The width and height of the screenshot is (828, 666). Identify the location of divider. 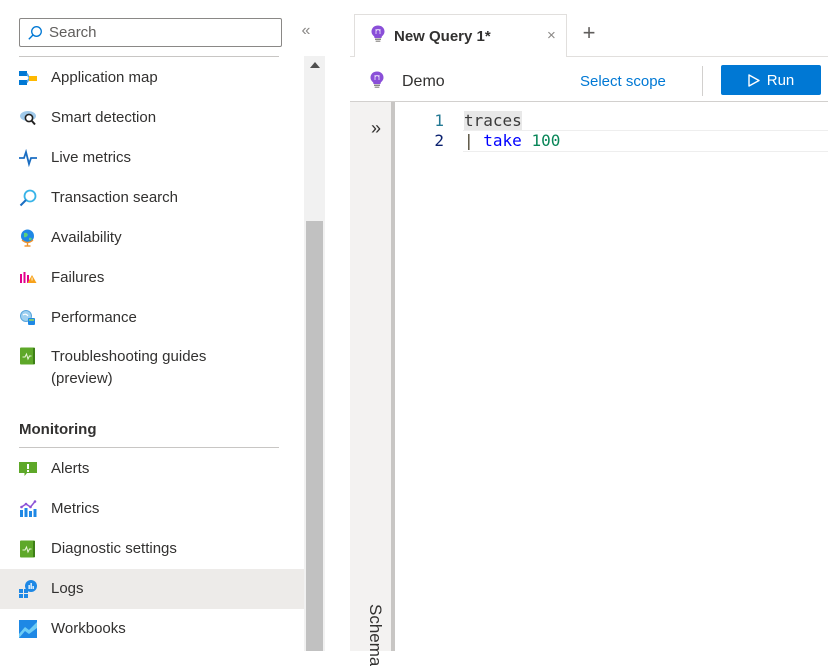
(149, 56).